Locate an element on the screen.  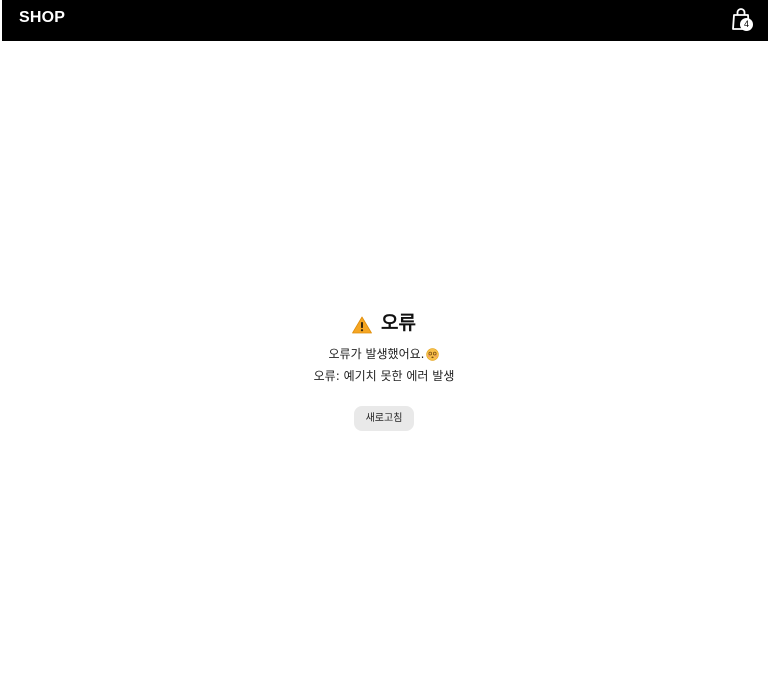
dizzy-face-emoji-icon is located at coordinates (433, 354).